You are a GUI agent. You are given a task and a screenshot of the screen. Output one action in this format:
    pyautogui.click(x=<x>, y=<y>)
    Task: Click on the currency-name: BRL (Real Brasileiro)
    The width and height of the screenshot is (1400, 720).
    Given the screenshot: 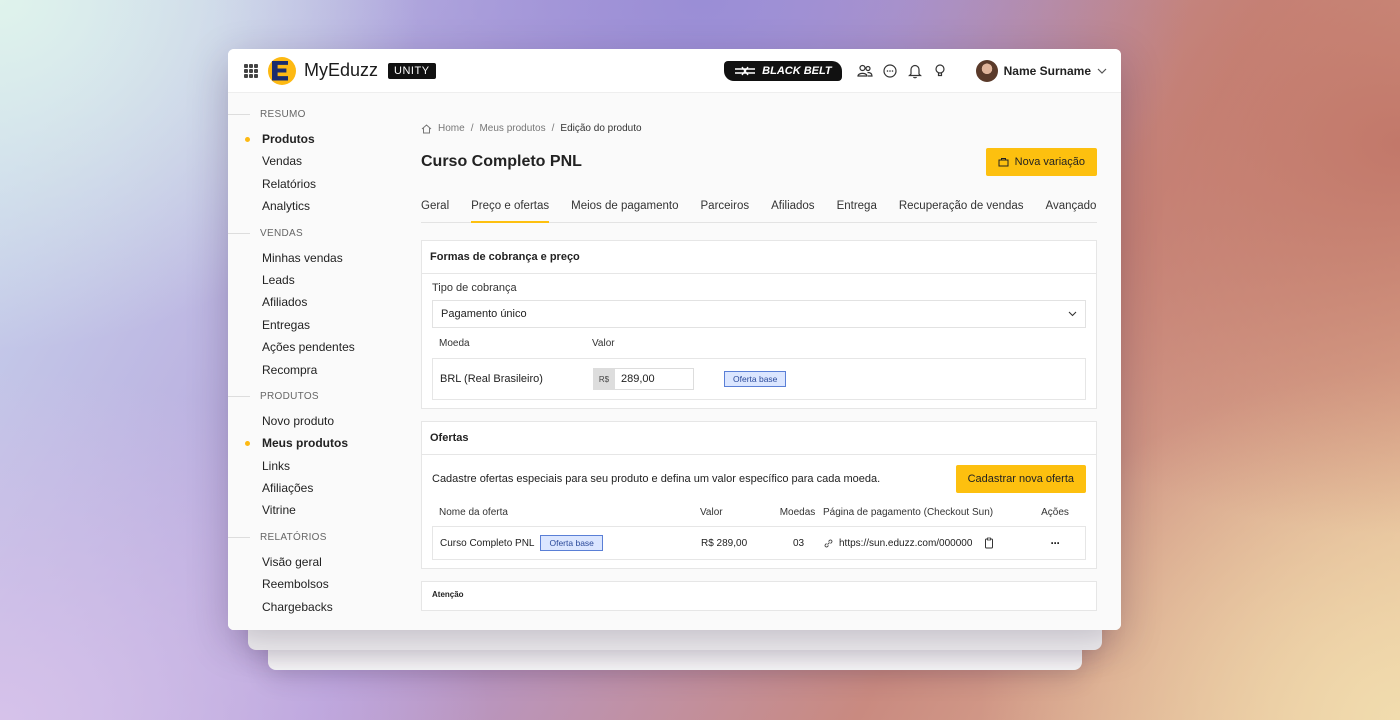 What is the action you would take?
    pyautogui.click(x=491, y=379)
    